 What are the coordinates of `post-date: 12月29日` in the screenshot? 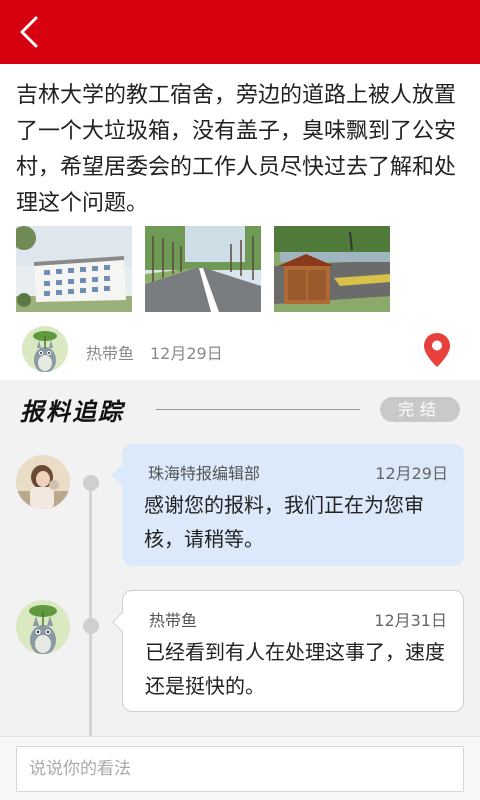 It's located at (186, 353).